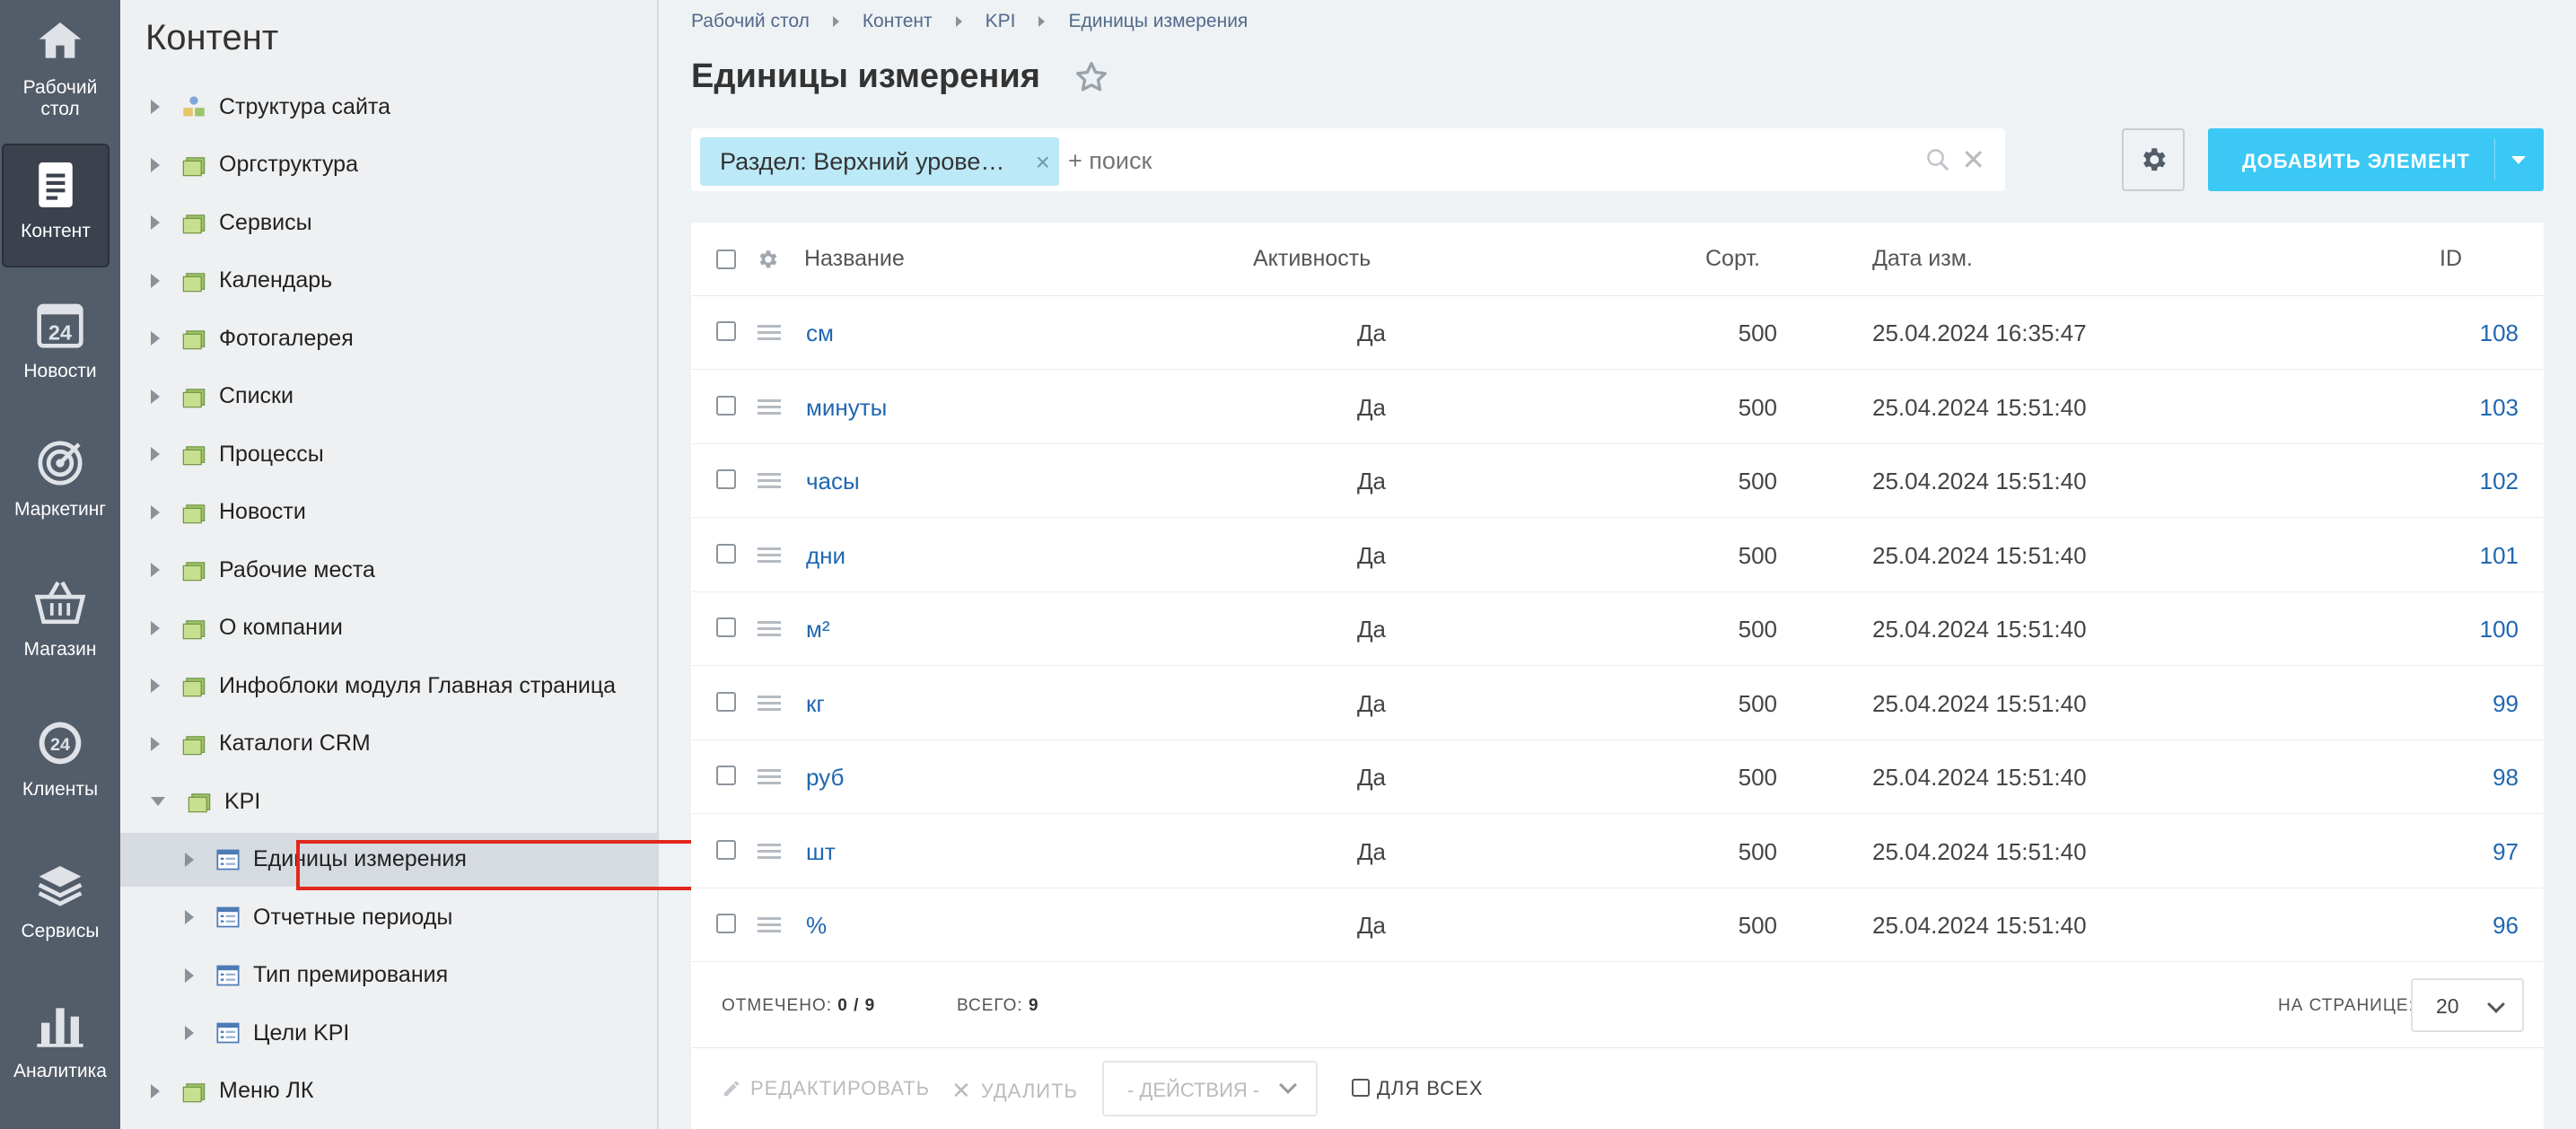 The height and width of the screenshot is (1129, 2576). What do you see at coordinates (388, 454) in the screenshot?
I see `tree-item: Процессы` at bounding box center [388, 454].